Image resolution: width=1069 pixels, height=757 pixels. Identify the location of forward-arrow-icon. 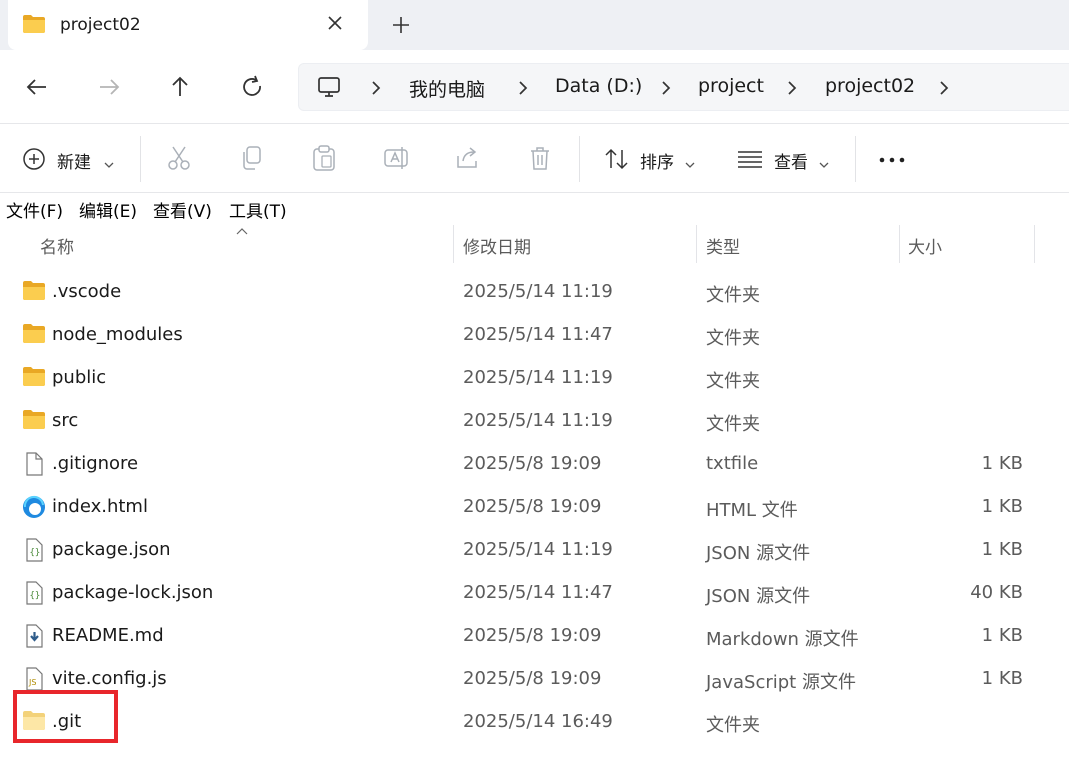
(109, 87).